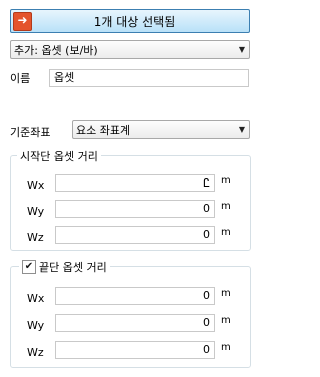 The width and height of the screenshot is (320, 377). I want to click on reference-label: 기준좌표, so click(30, 132).